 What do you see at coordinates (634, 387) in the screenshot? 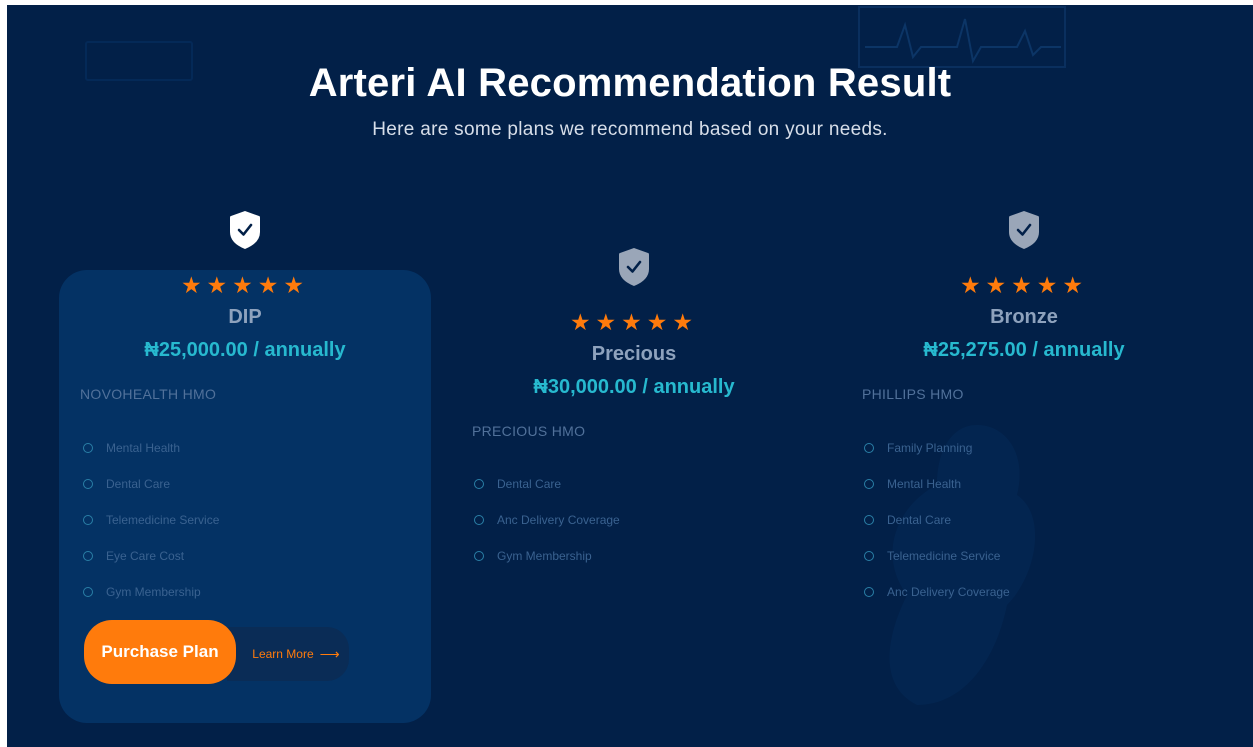
I see `plan-price: ₦30,000.00 / annually` at bounding box center [634, 387].